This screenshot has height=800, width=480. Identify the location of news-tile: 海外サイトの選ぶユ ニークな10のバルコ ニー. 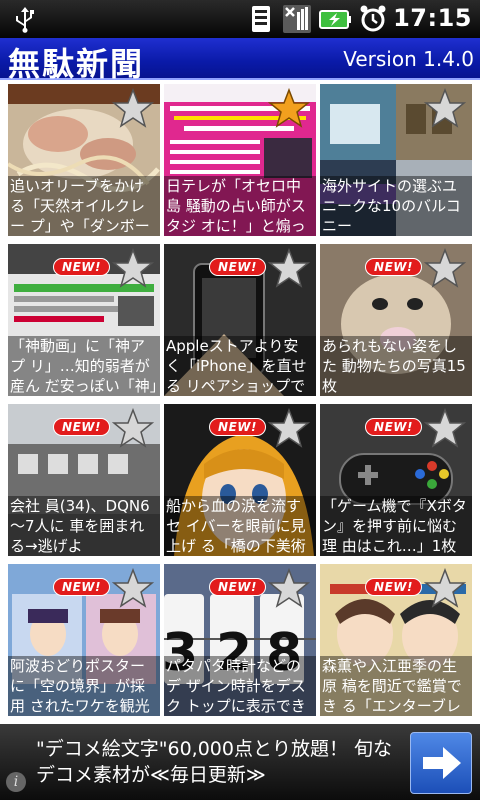
(396, 160).